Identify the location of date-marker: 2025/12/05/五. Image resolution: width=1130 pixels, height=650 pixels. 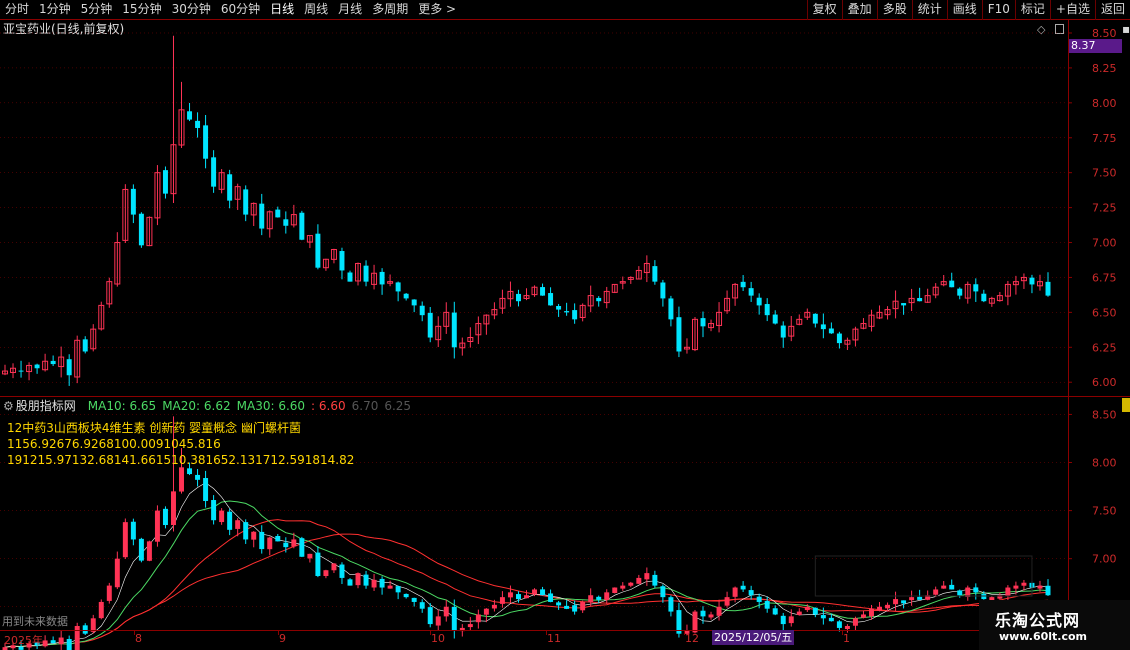
(753, 637).